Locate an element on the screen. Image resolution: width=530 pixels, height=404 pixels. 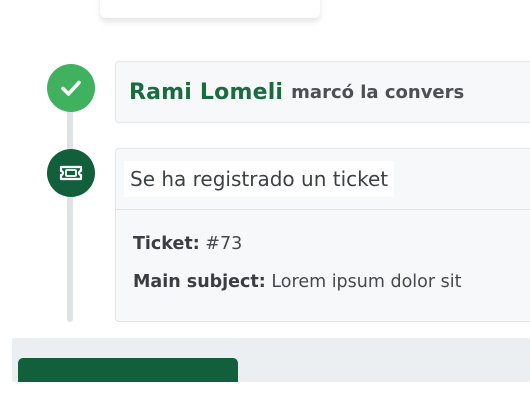
ticket-number-value: #73 is located at coordinates (224, 244).